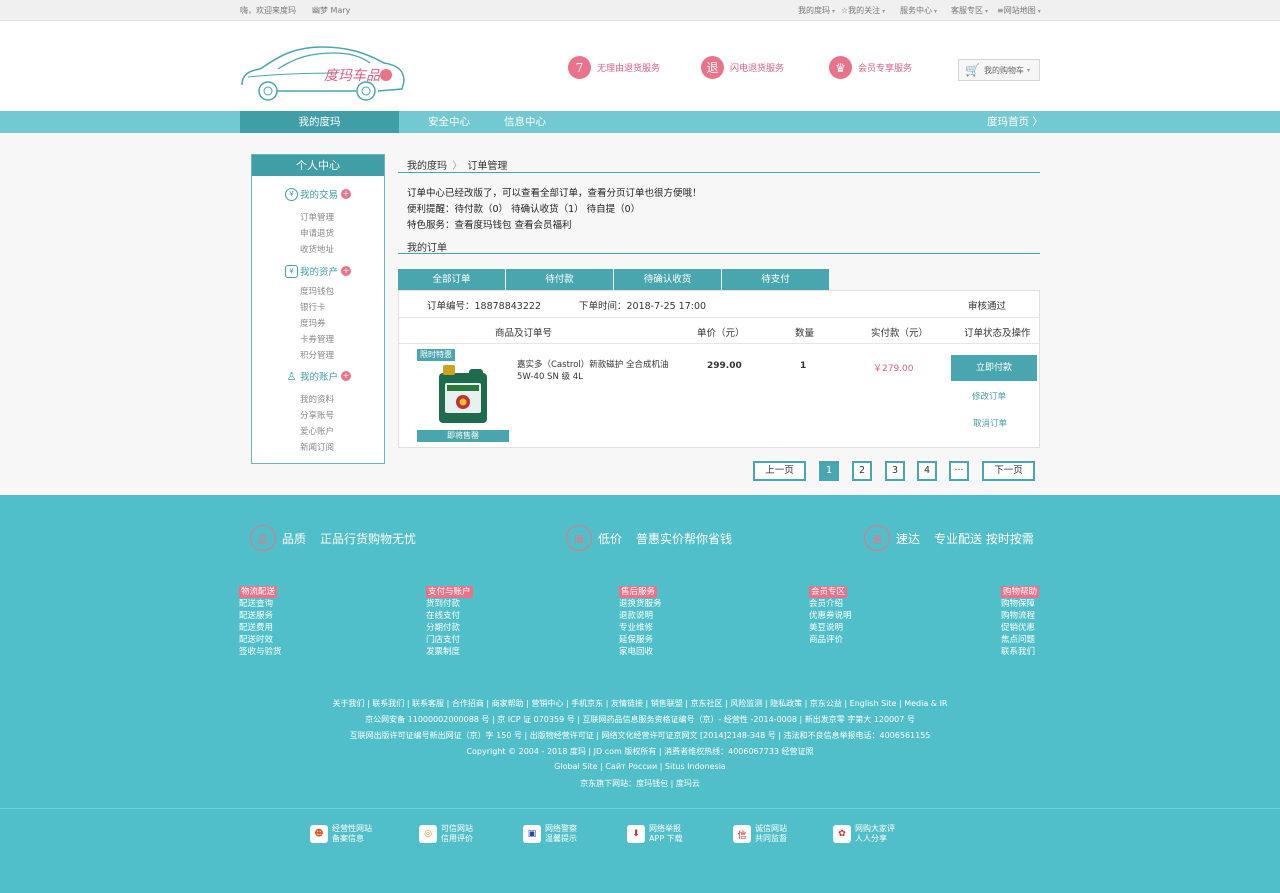 The height and width of the screenshot is (893, 1280). What do you see at coordinates (640, 616) in the screenshot?
I see `footer-link: 退款说明` at bounding box center [640, 616].